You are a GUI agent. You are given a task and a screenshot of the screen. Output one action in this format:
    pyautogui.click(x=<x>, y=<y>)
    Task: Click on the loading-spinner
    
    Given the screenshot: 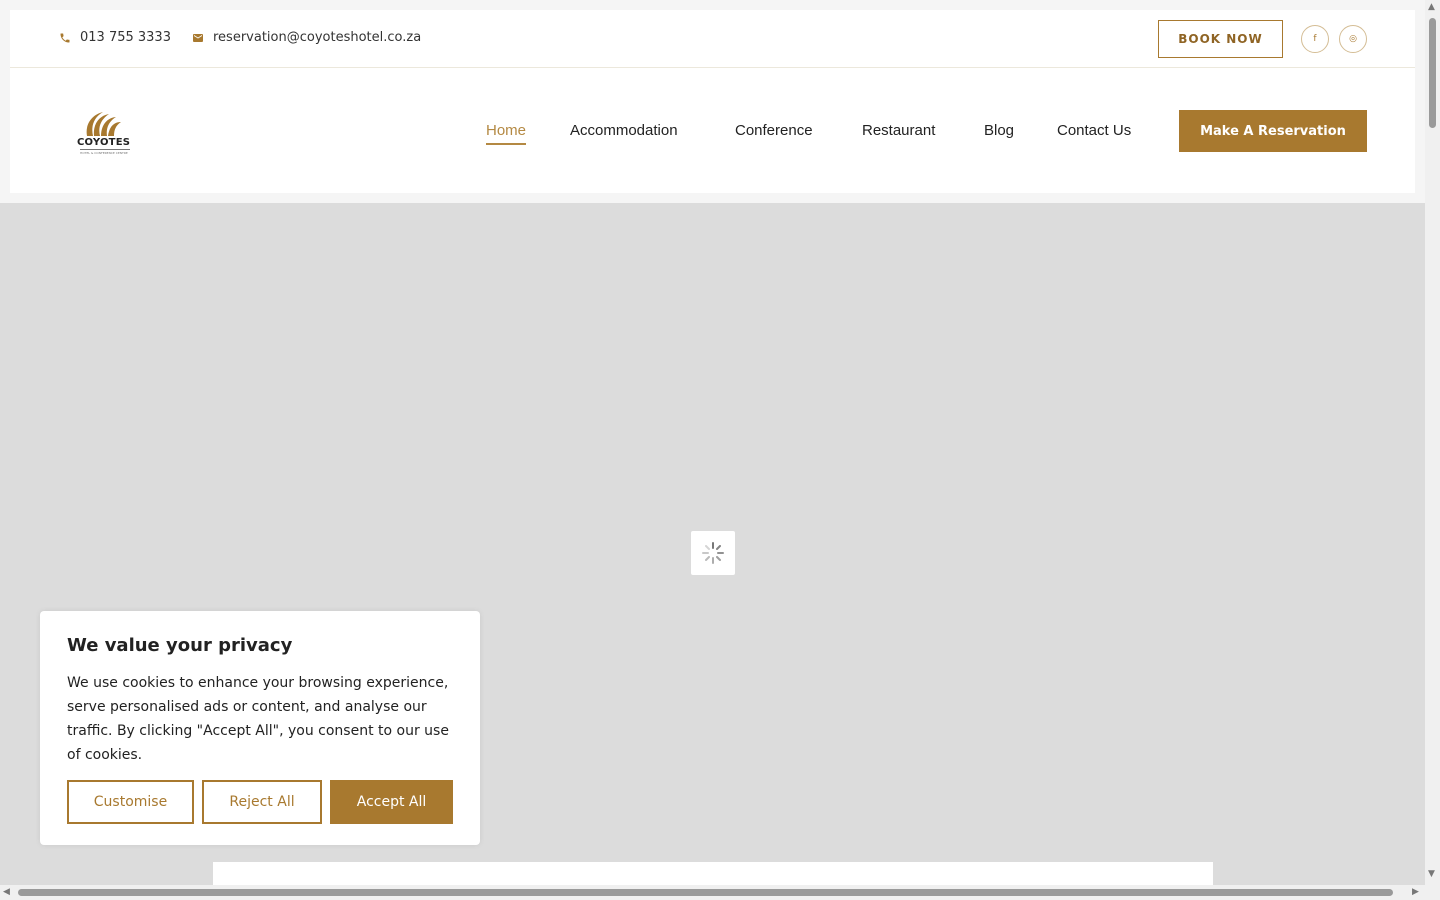 What is the action you would take?
    pyautogui.click(x=713, y=553)
    